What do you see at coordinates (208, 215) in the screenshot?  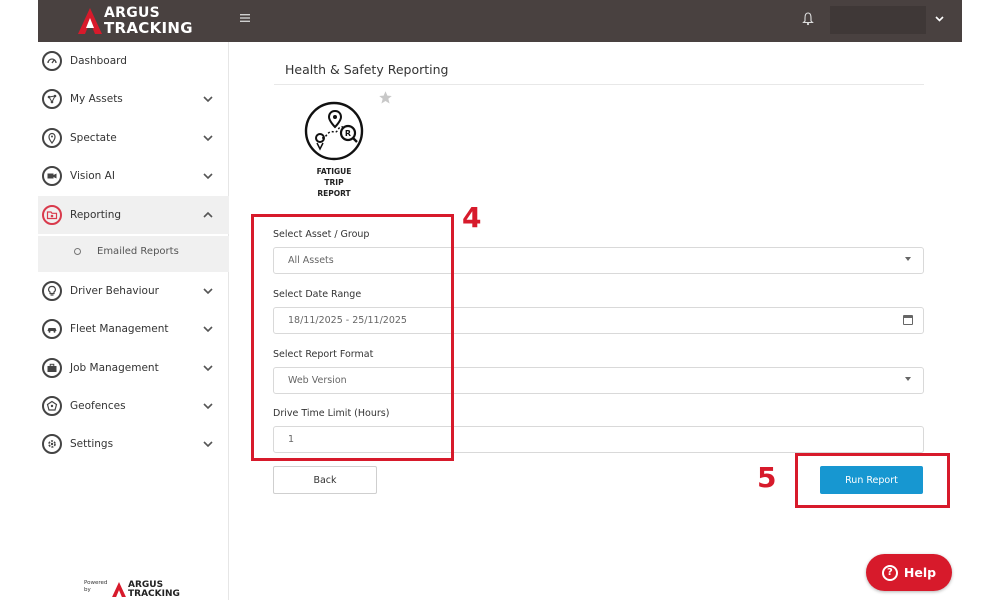 I see `chevron-up-icon` at bounding box center [208, 215].